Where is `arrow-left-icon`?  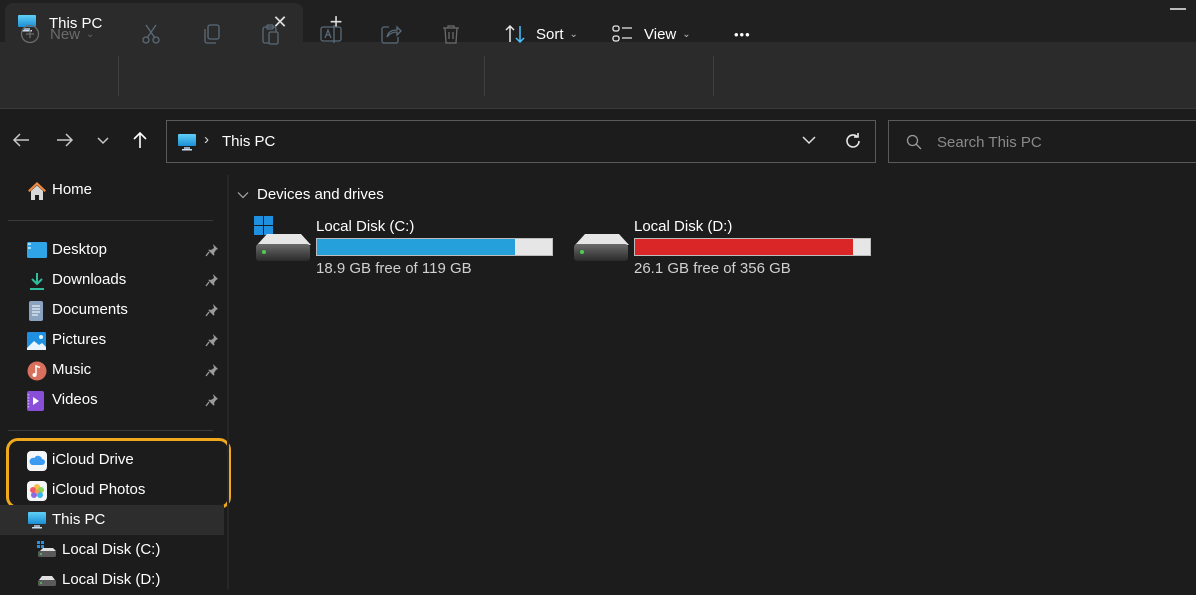
arrow-left-icon is located at coordinates (21, 142).